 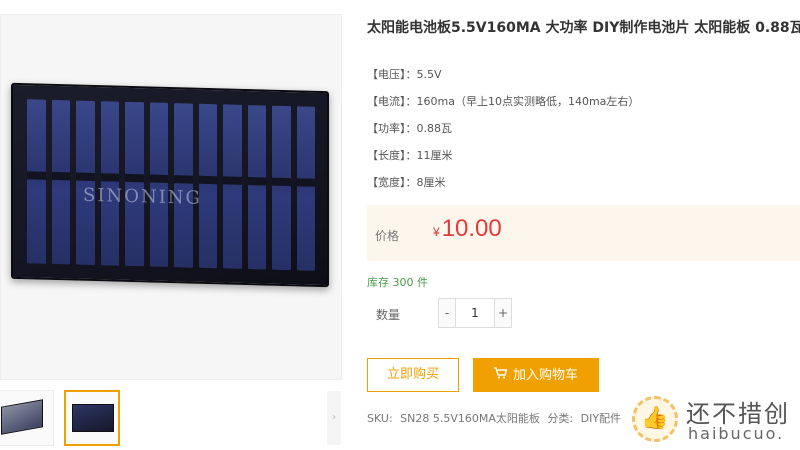 I want to click on add-to-cart-button: 加入购物车, so click(x=536, y=375).